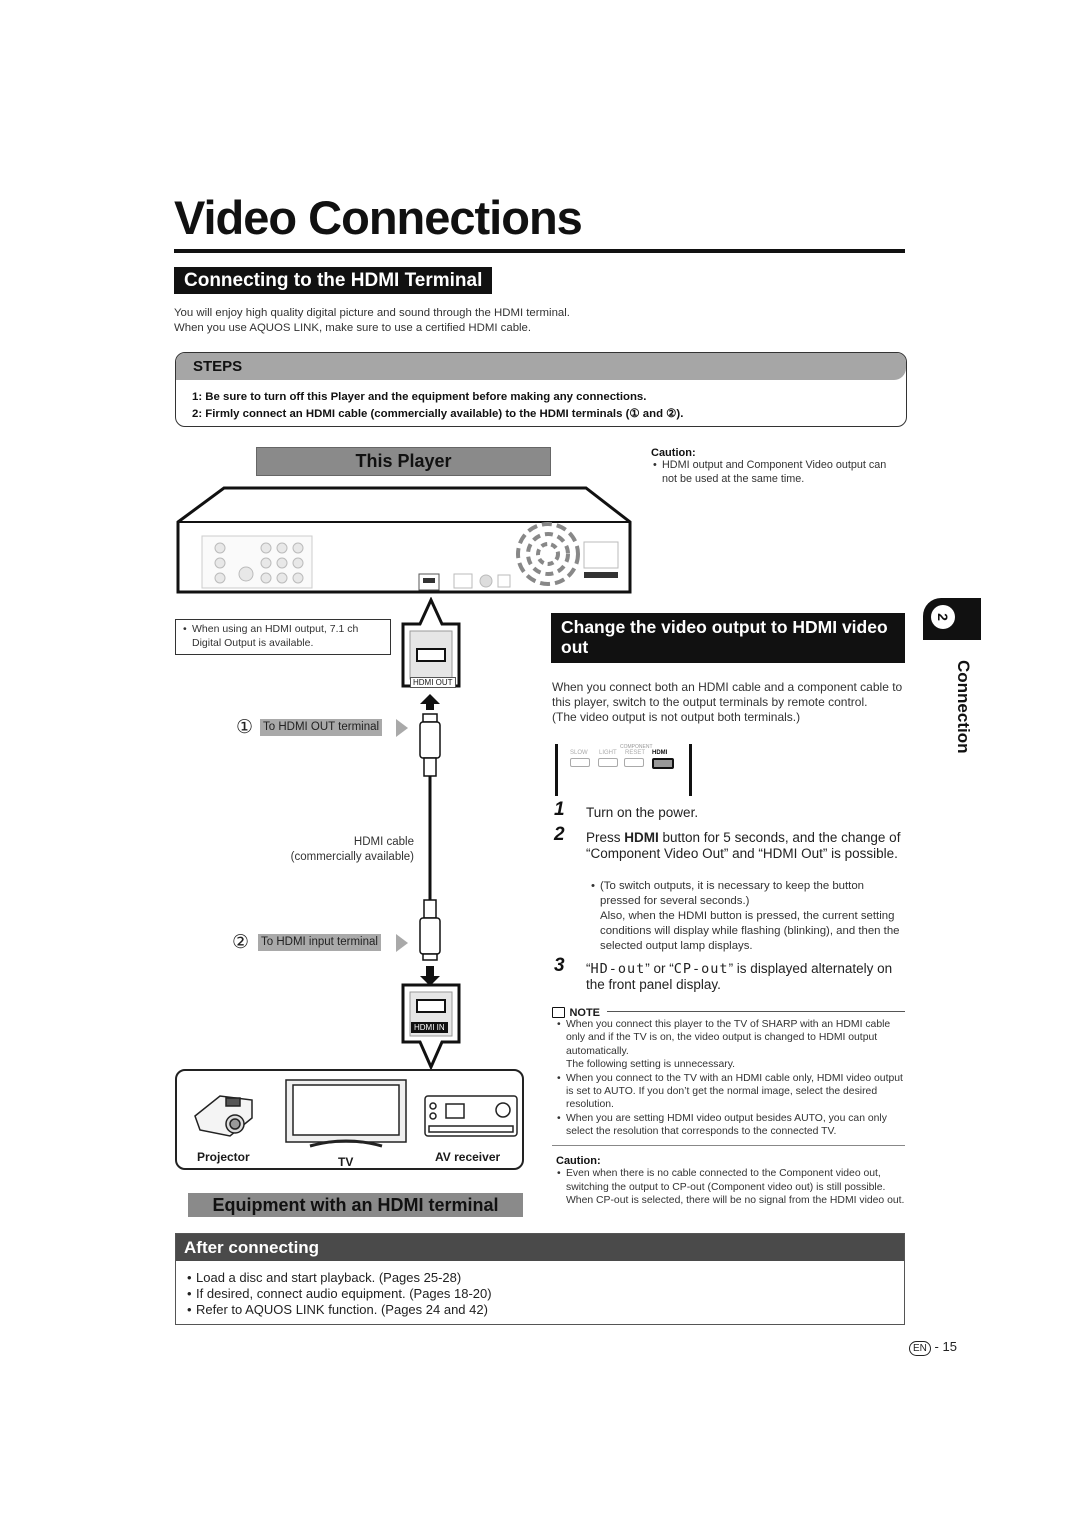 The width and height of the screenshot is (1080, 1528). I want to click on remote-control-snippet: COMPONENT SLOW LIGHT RESET HDMI, so click(623, 770).